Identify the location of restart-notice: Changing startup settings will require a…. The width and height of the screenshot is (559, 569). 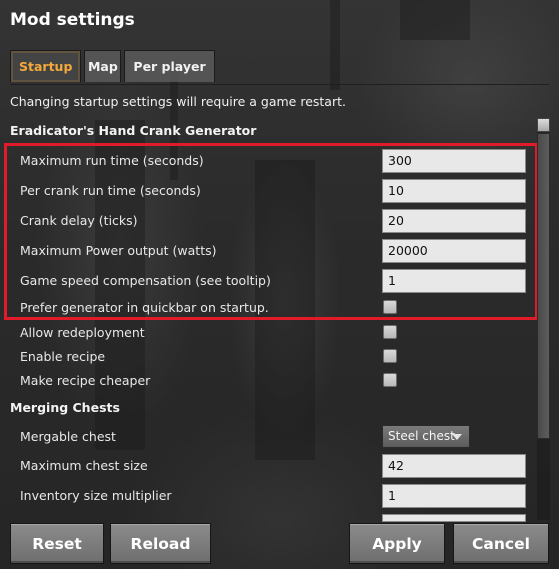
(178, 101).